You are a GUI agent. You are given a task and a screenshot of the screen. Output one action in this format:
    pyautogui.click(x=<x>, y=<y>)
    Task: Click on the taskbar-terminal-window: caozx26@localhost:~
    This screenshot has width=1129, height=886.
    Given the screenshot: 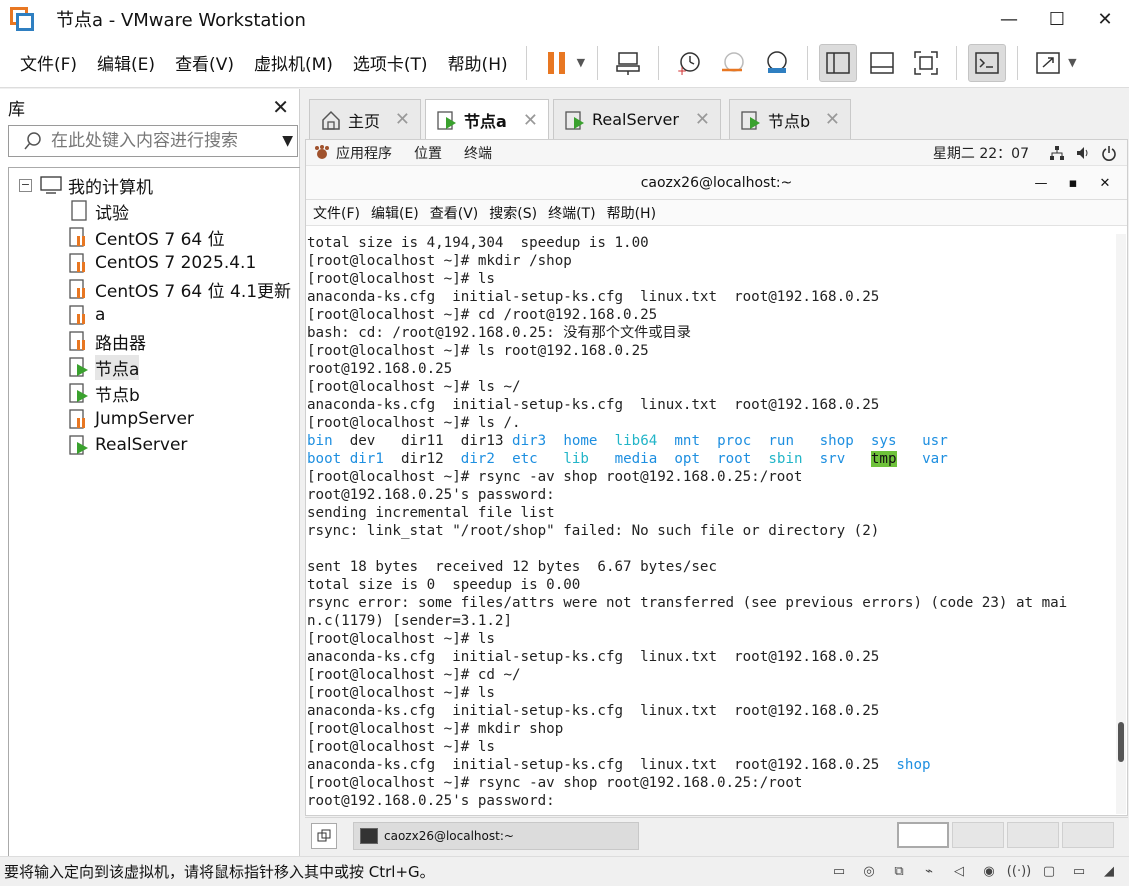 What is the action you would take?
    pyautogui.click(x=496, y=835)
    